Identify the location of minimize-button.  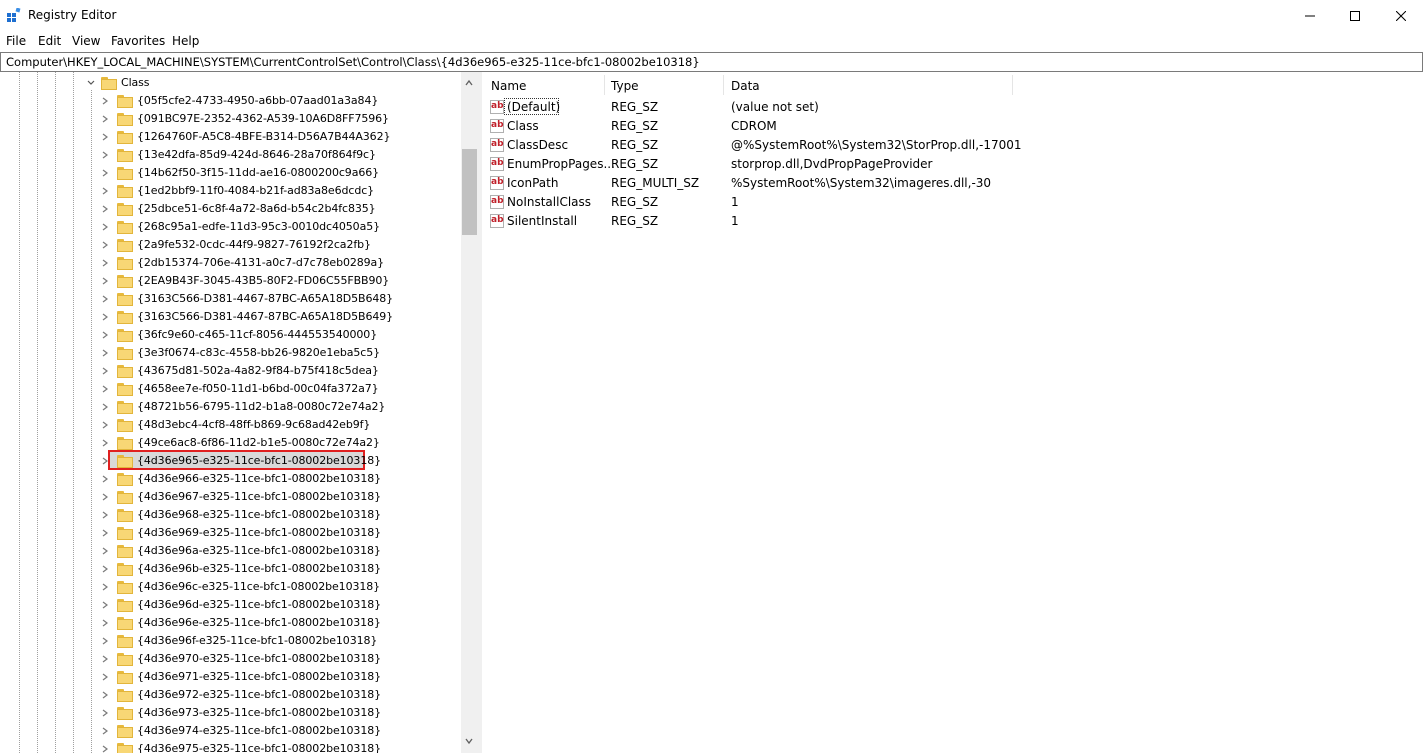
(1310, 15).